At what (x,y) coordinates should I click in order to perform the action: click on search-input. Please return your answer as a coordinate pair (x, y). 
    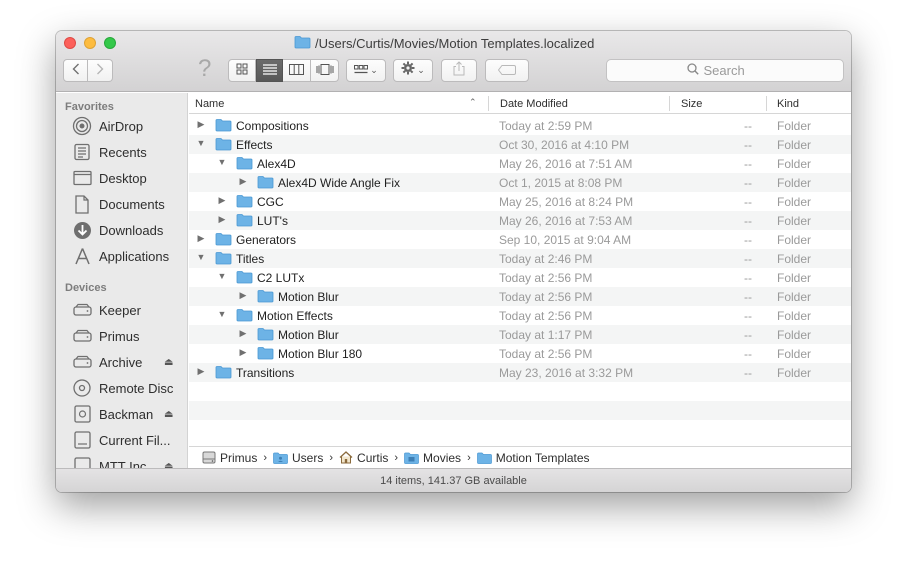
    Looking at the image, I should click on (733, 70).